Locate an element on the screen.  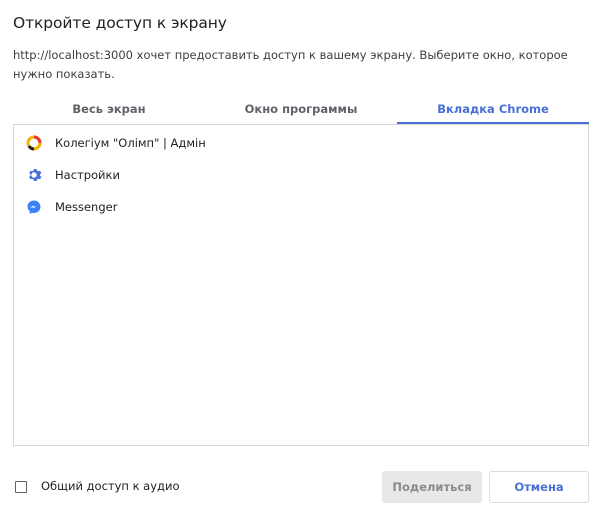
tab-chrome-tab: Вкладка Chrome is located at coordinates (493, 111).